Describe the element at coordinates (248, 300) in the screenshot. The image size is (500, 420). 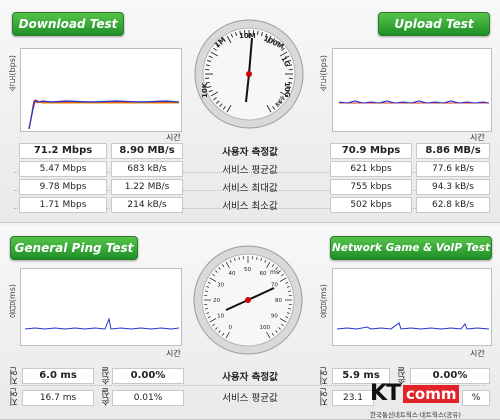
I see `ping-gauge: 0 10 20 30 40 50 60 70 80 90100 ms` at that location.